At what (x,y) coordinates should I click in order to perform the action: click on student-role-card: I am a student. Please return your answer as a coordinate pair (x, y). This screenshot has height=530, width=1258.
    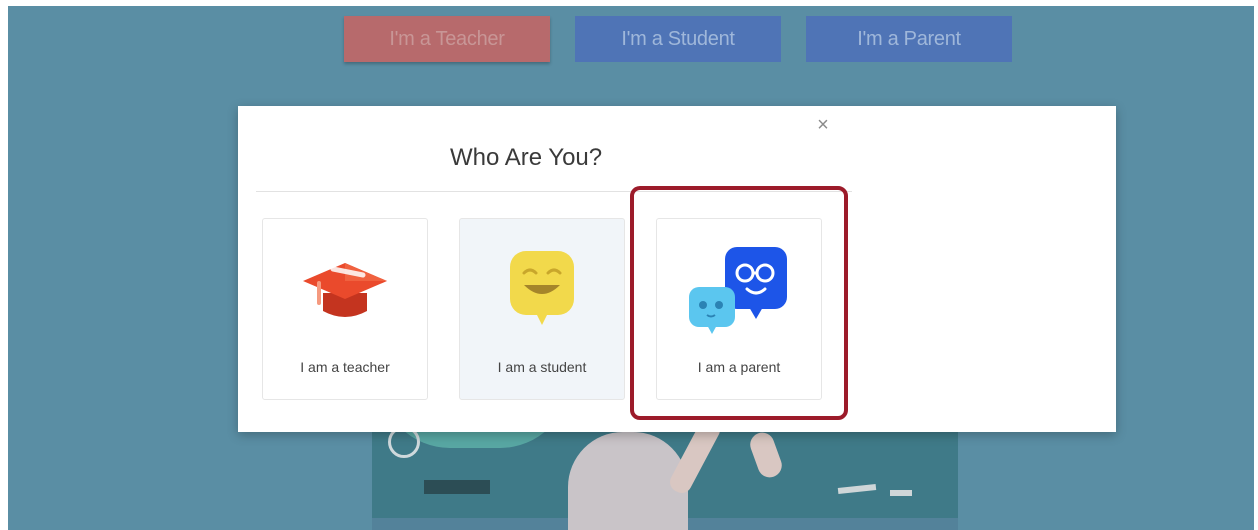
    Looking at the image, I should click on (542, 309).